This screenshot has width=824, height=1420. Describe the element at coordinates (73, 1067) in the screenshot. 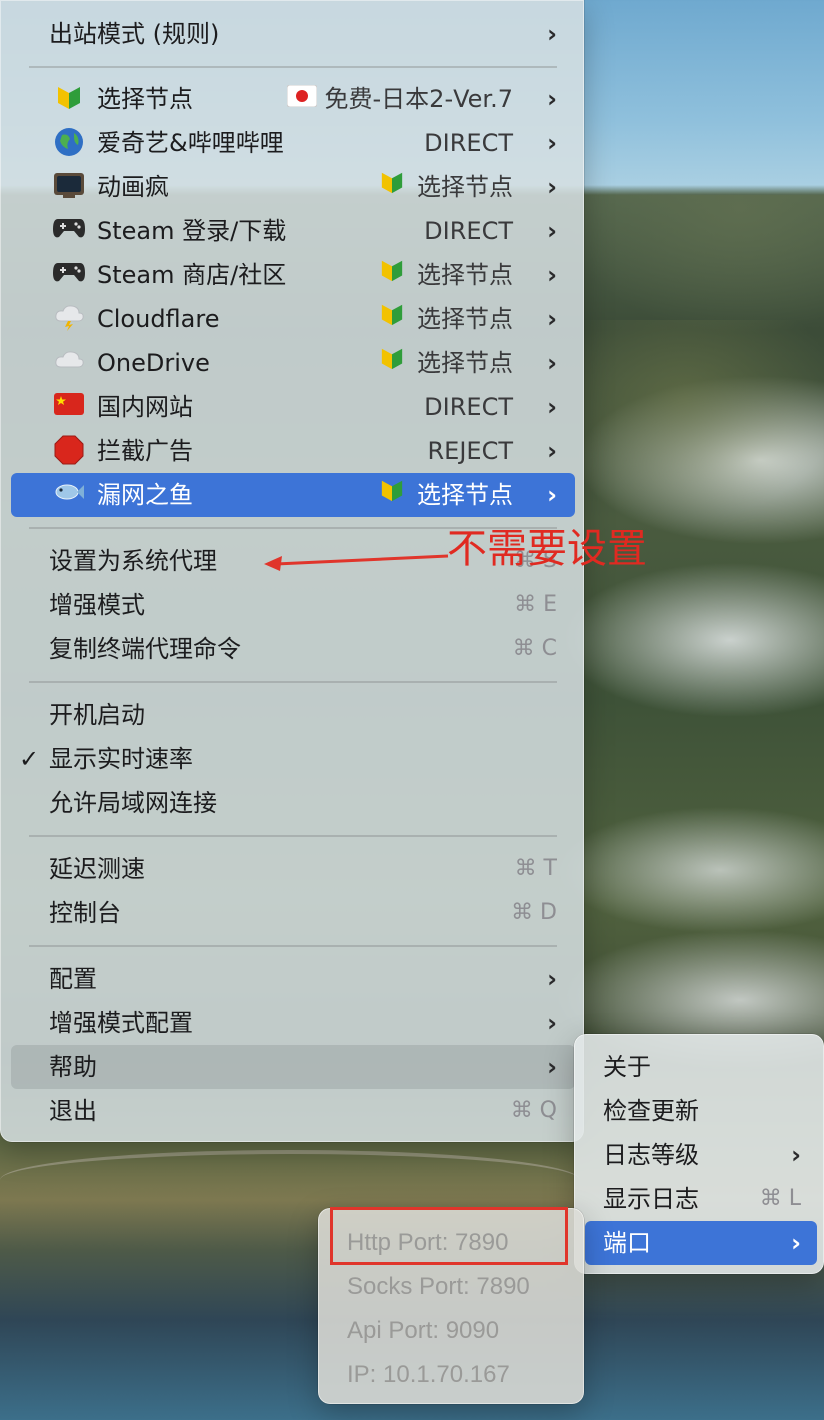

I see `help-label: 帮助` at that location.